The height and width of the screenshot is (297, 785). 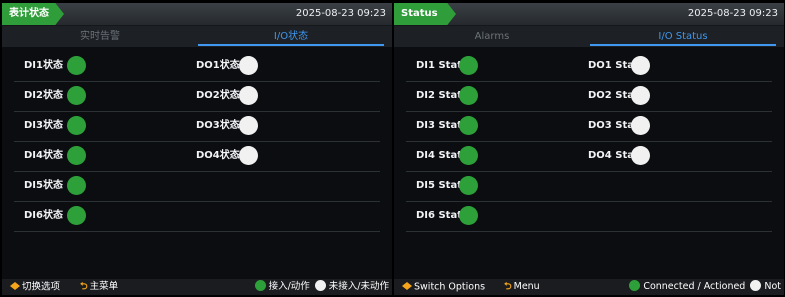 What do you see at coordinates (589, 186) in the screenshot?
I see `io-row: DI5 Stat` at bounding box center [589, 186].